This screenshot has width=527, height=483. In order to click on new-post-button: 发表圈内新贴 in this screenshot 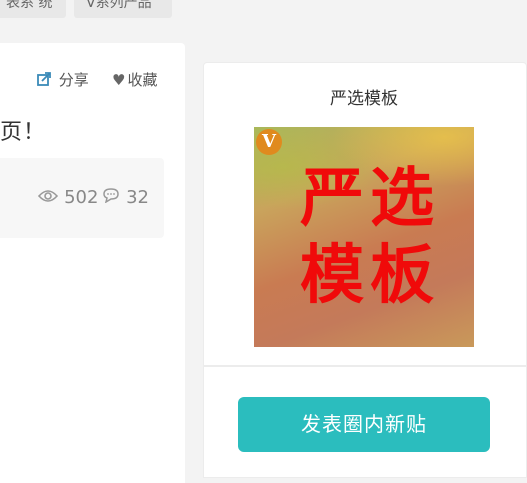, I will do `click(364, 424)`.